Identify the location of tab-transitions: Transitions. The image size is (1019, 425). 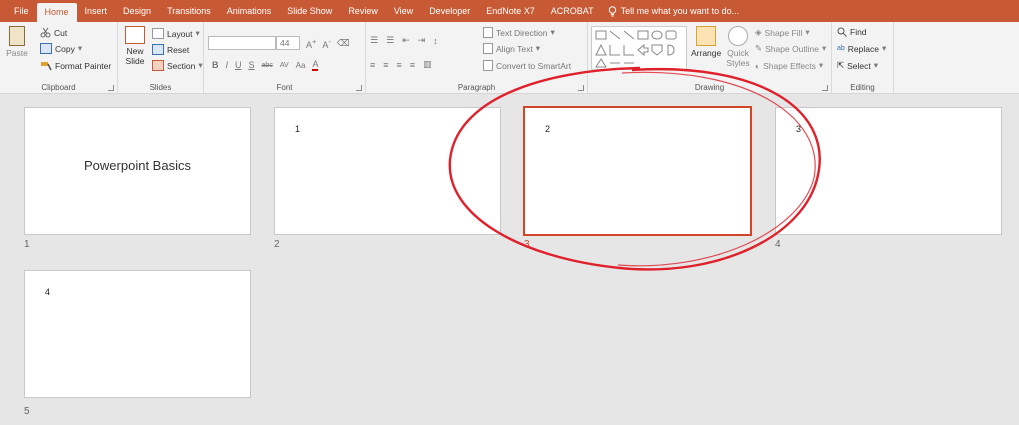
(189, 11).